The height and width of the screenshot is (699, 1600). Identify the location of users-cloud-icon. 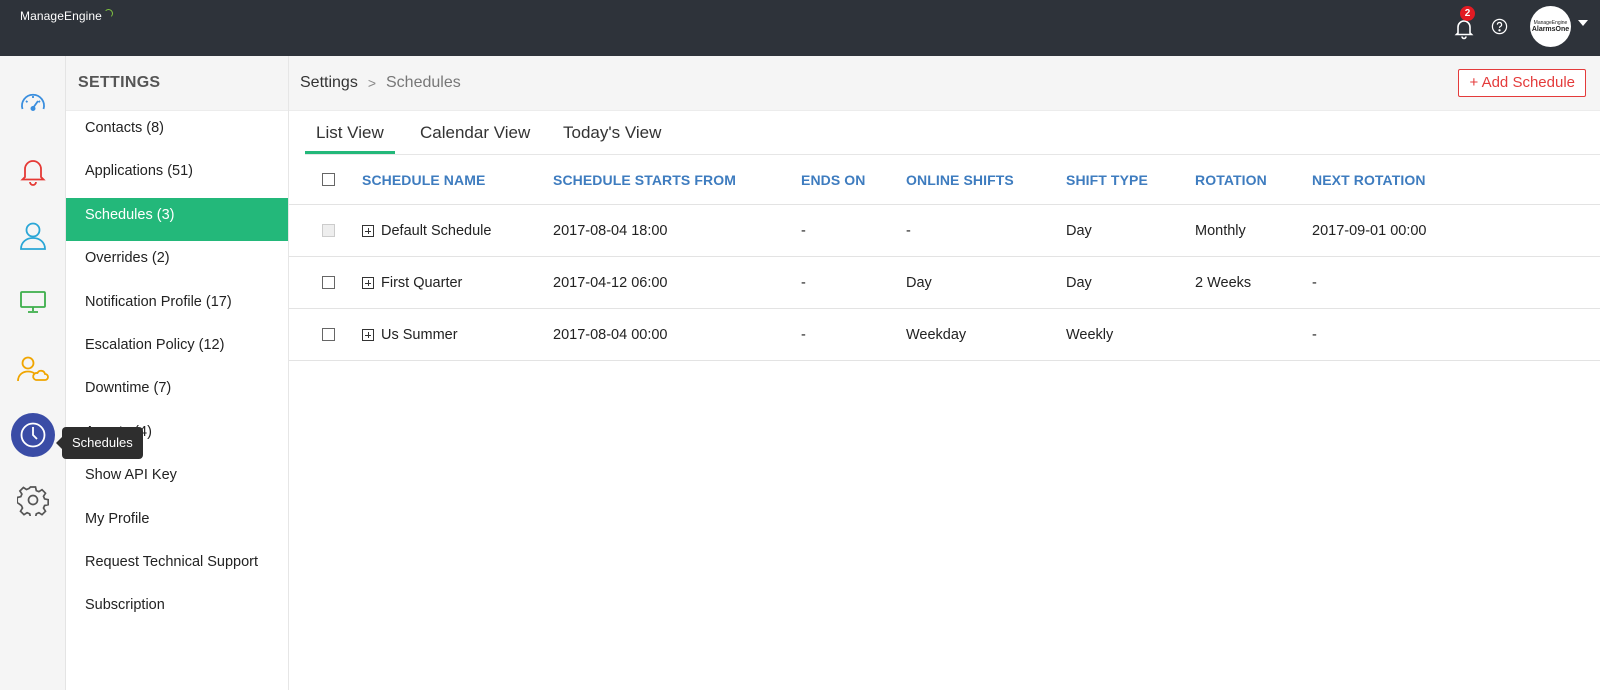
(33, 369).